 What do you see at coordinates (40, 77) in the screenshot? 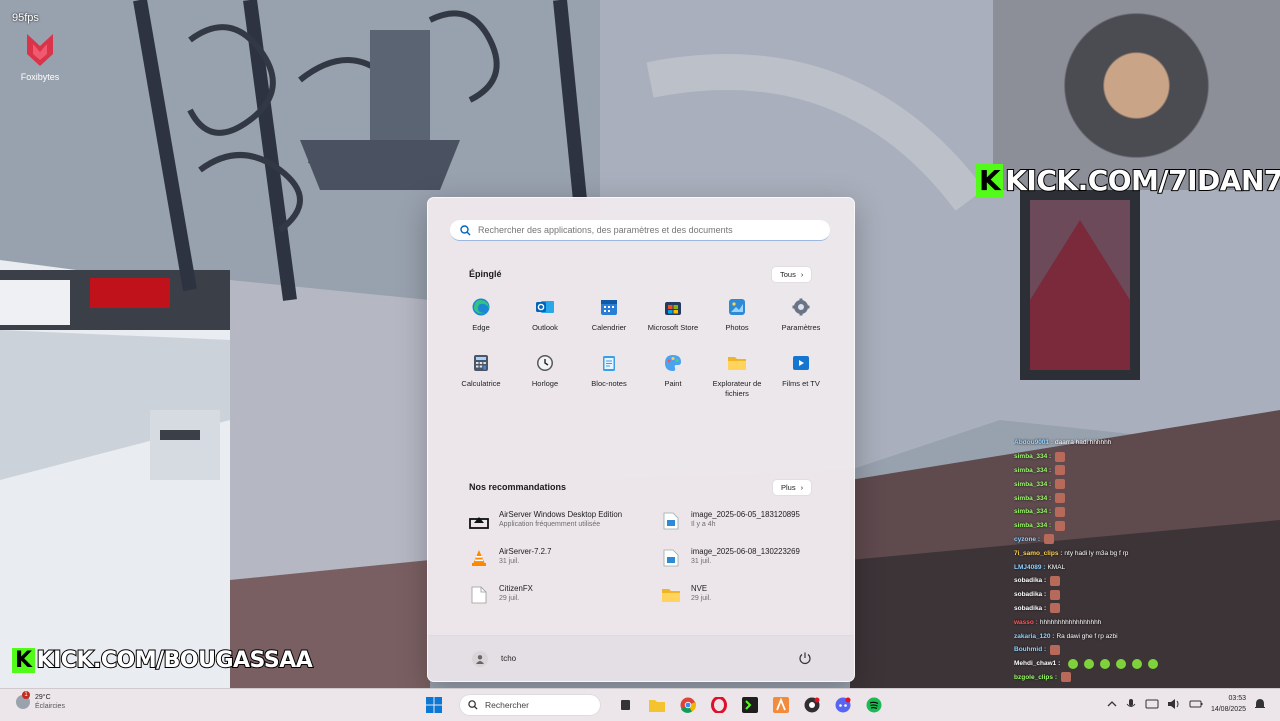
I see `brand-name: Foxibytes` at bounding box center [40, 77].